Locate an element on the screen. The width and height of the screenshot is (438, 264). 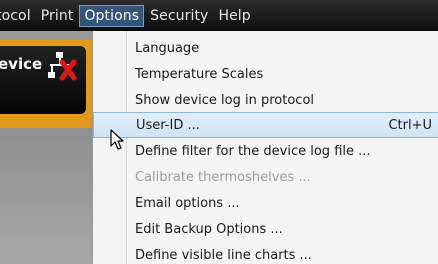
menu-item-label: Show device log in protocol is located at coordinates (225, 100).